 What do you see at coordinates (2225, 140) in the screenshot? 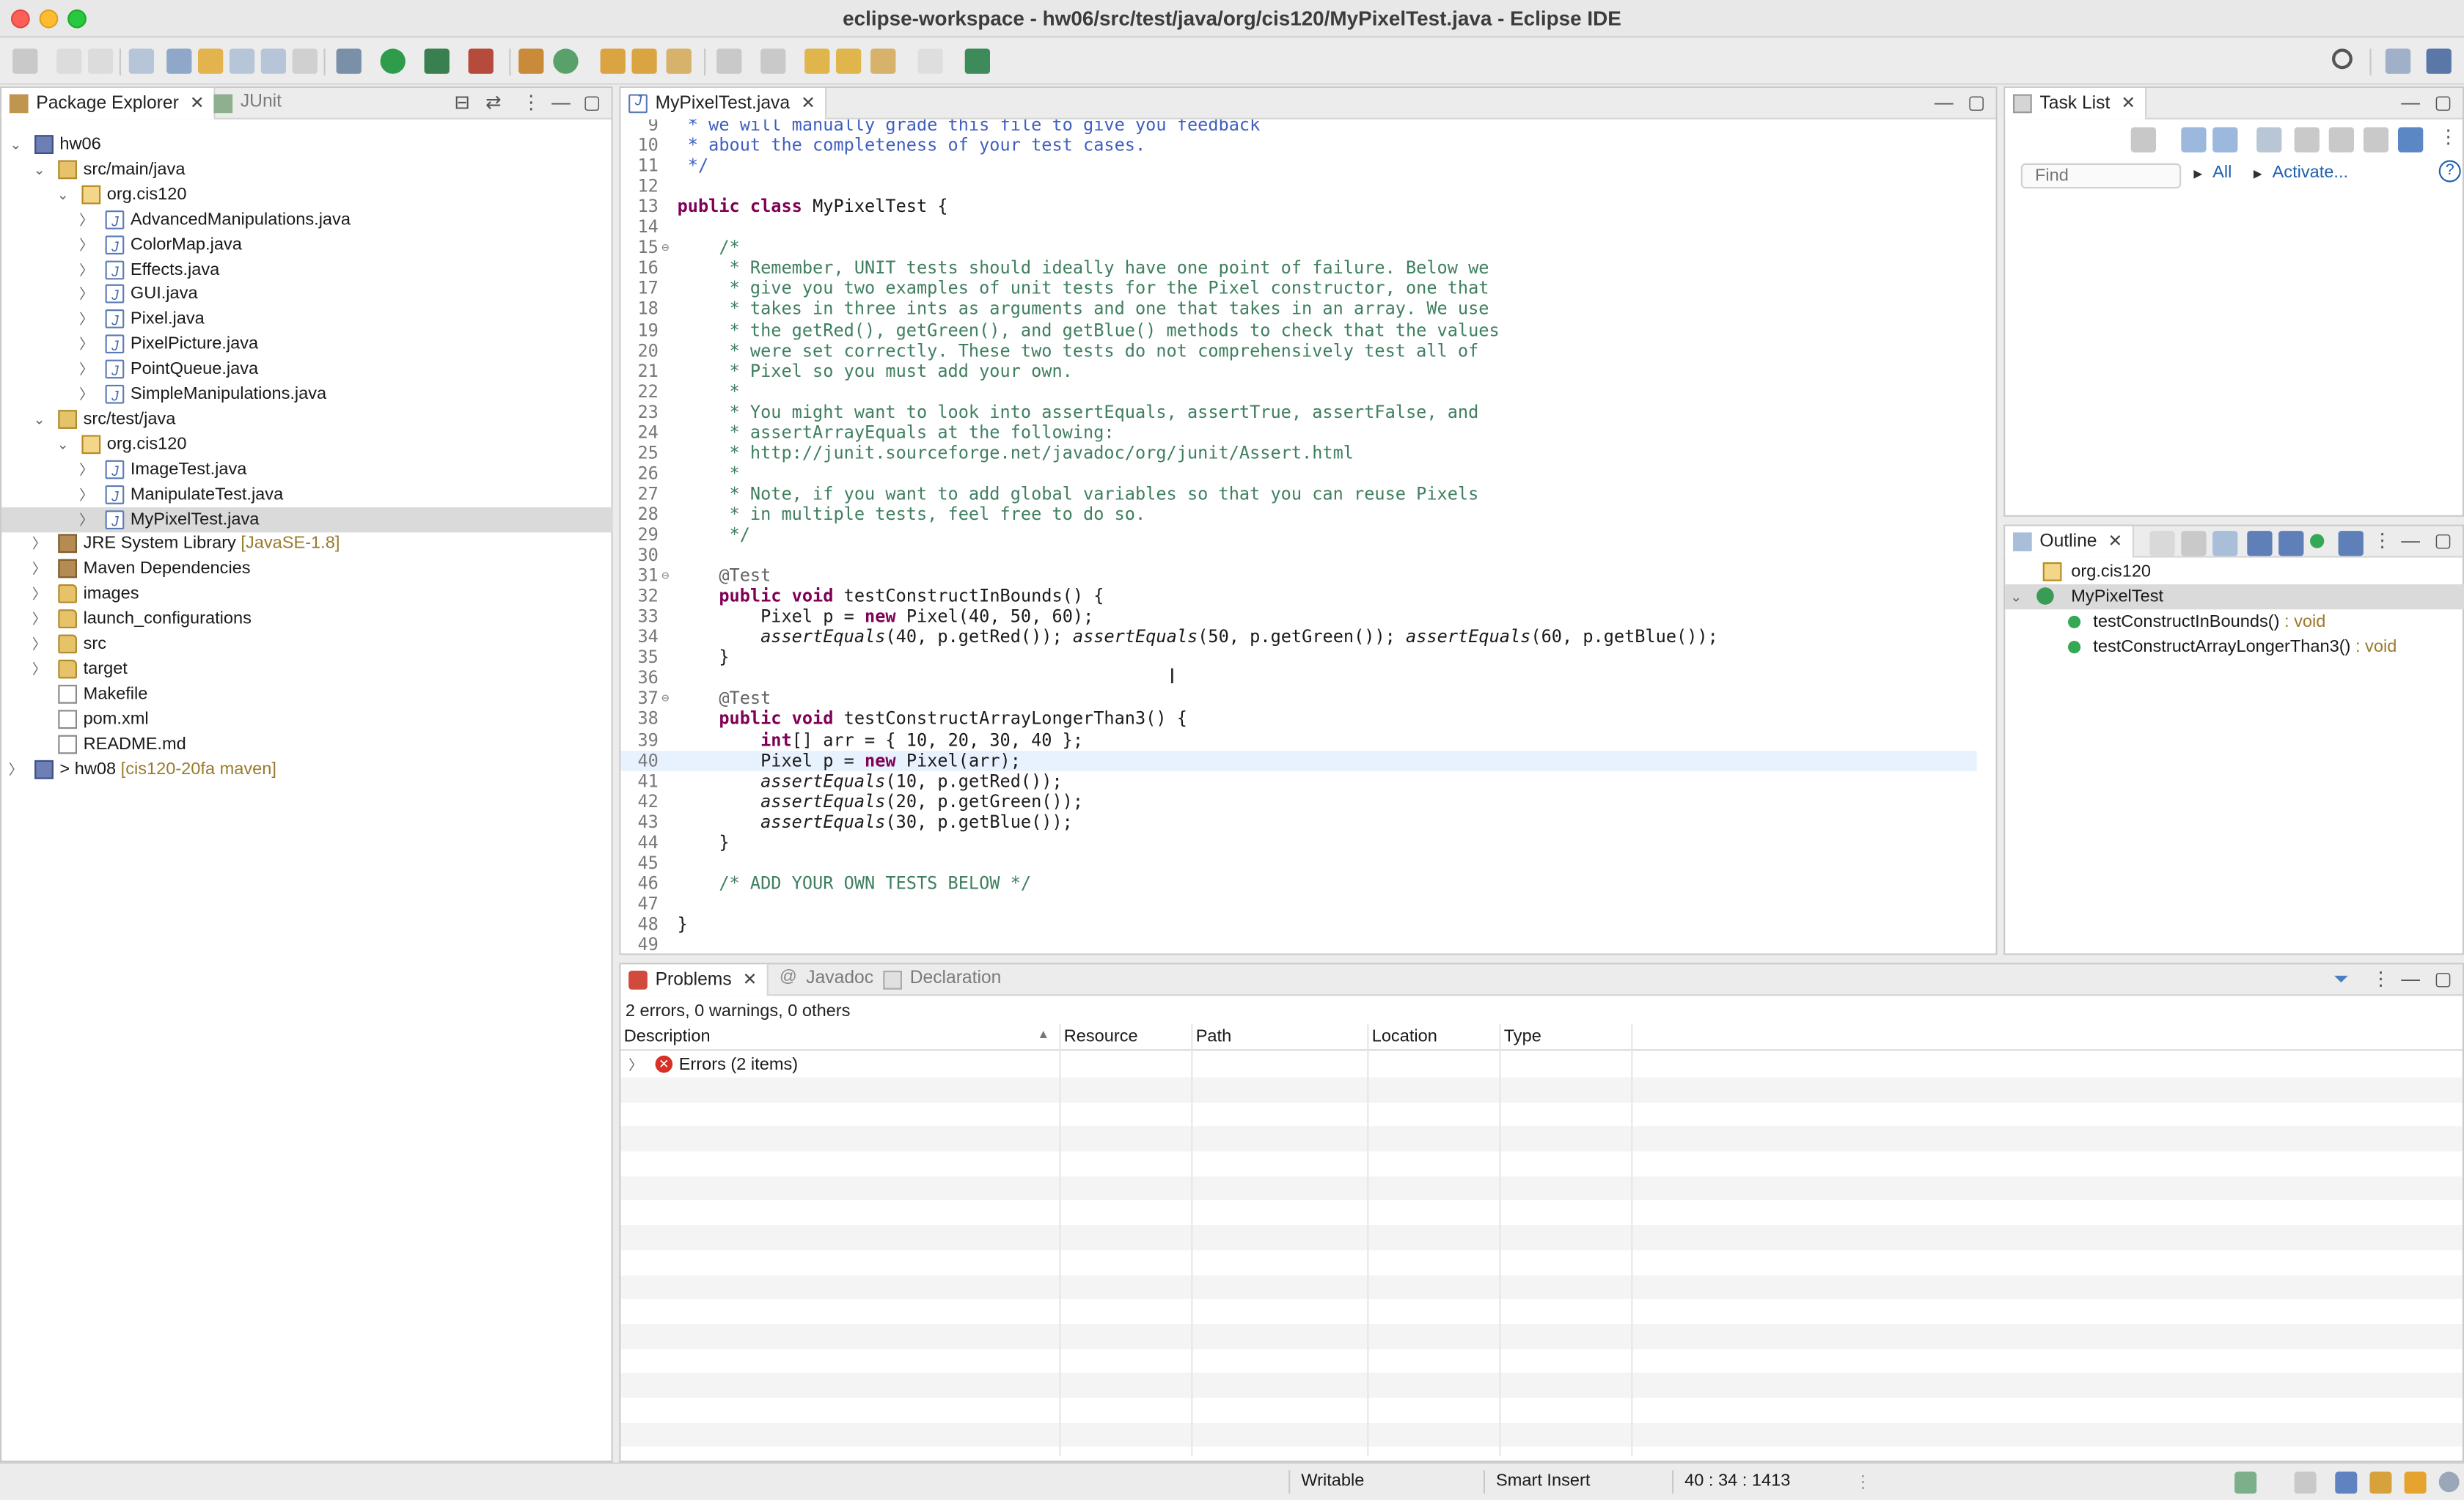
I see `scheduled-icon` at bounding box center [2225, 140].